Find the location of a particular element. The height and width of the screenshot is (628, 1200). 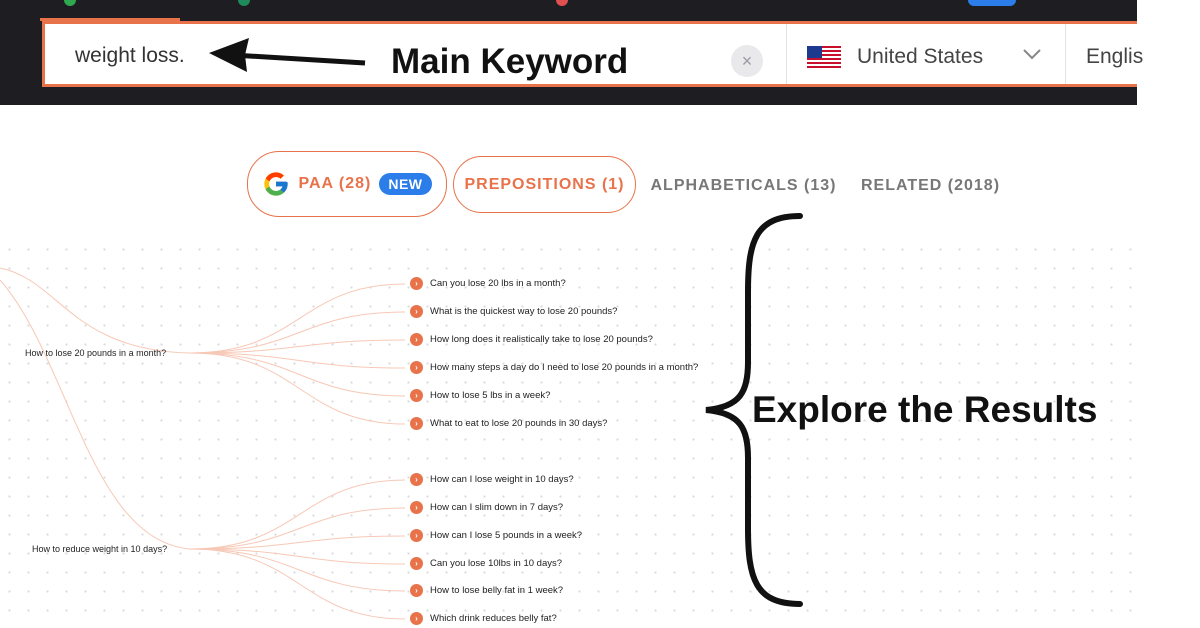

list-item: › Which drink reduces belly fat? is located at coordinates (483, 618).